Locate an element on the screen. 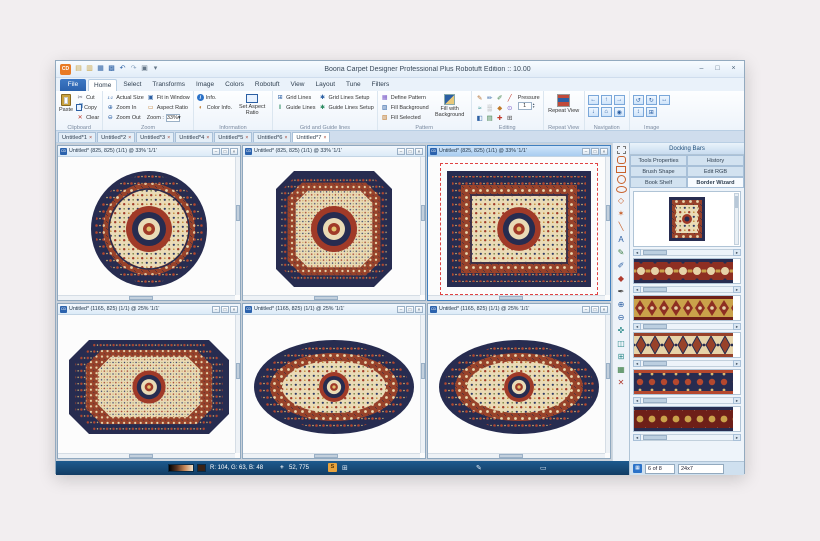  grid-brush-icon: ⊞ is located at coordinates (510, 118).